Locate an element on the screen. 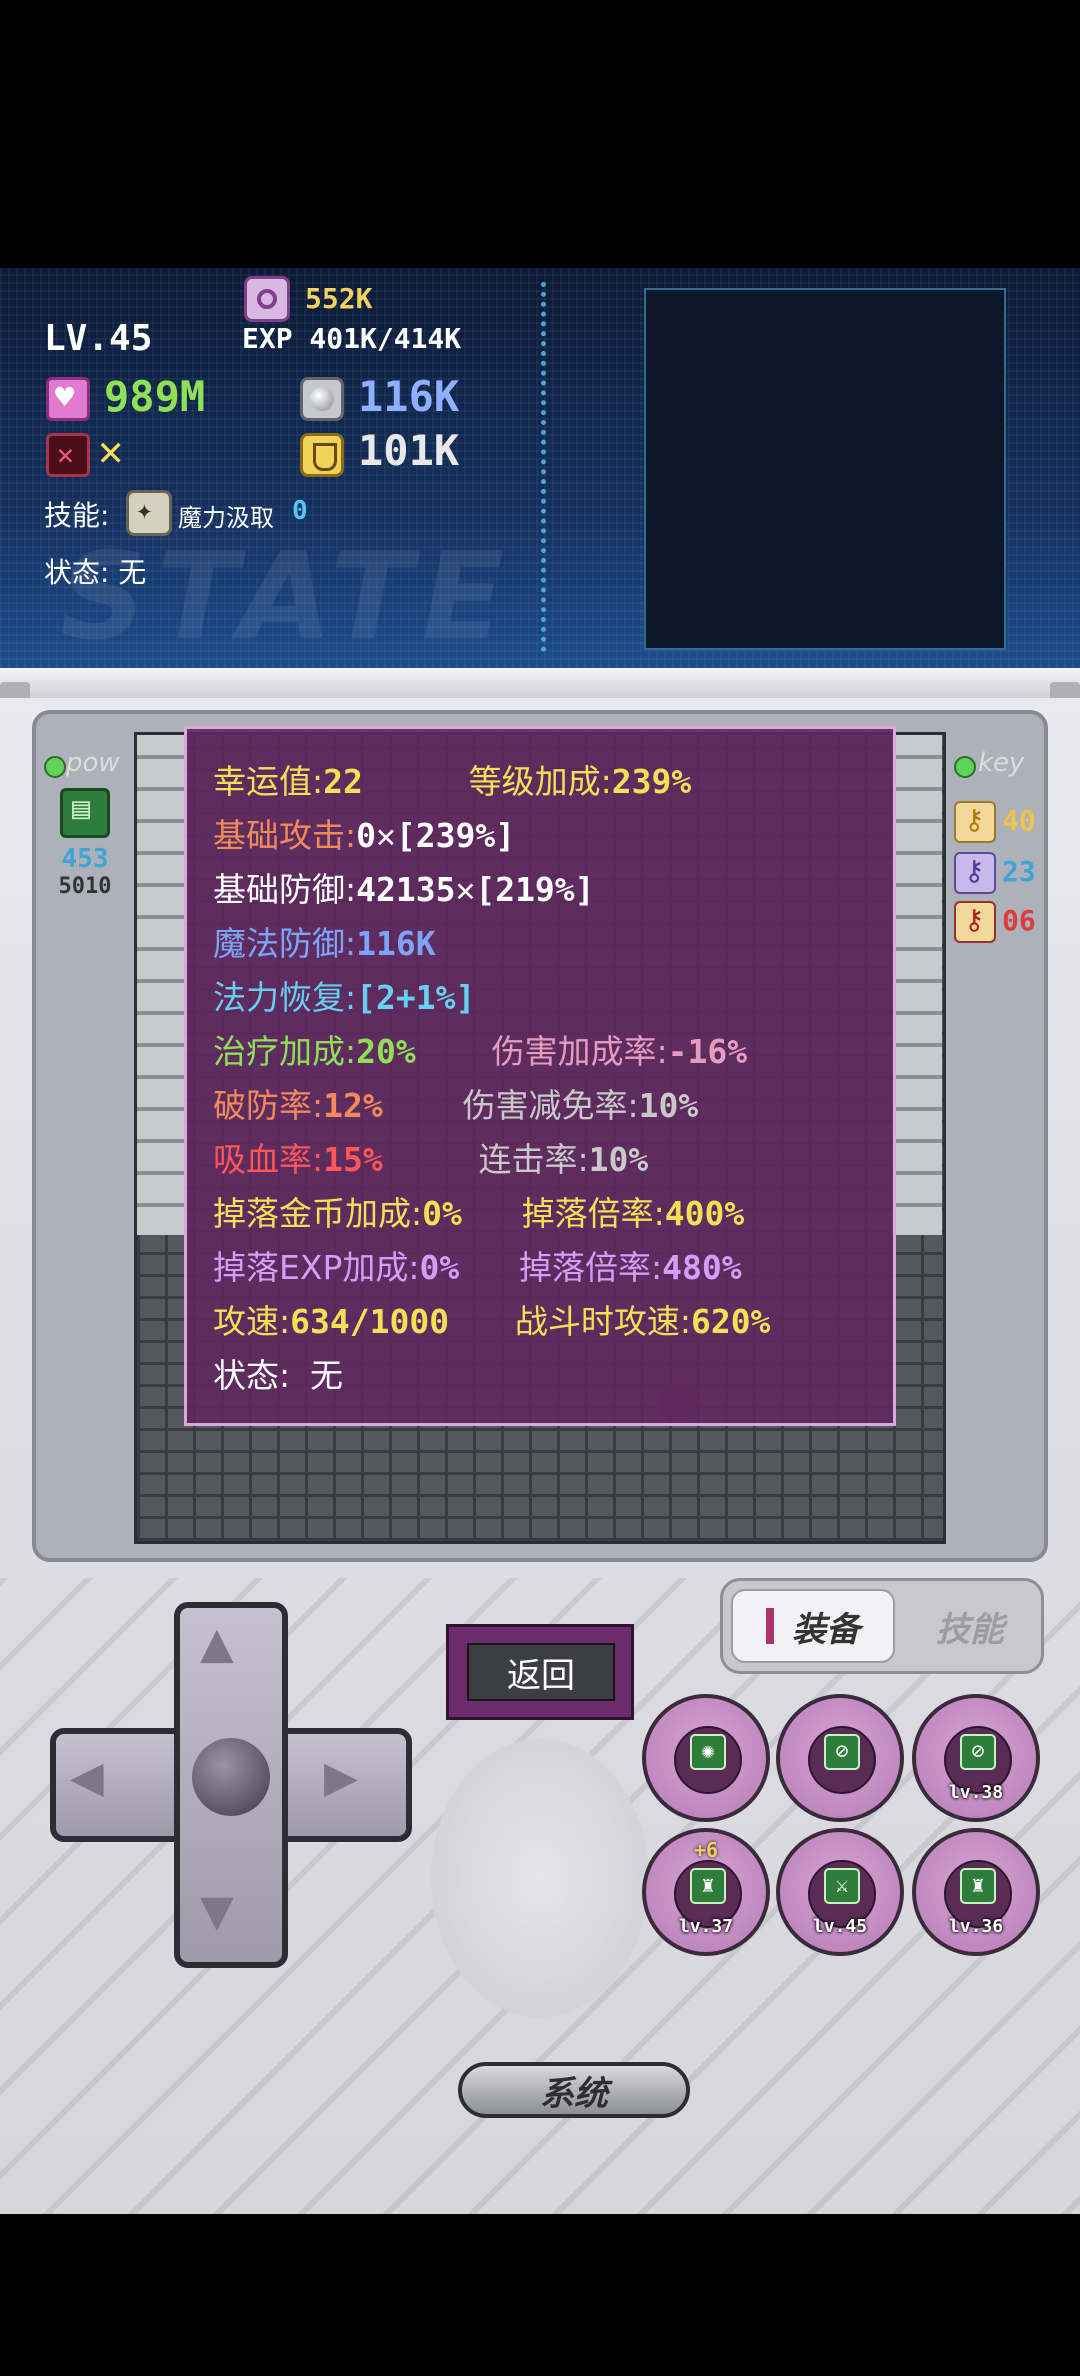 The width and height of the screenshot is (1080, 2376). equip-slot-4: +6 ♜ lv.37 is located at coordinates (706, 1892).